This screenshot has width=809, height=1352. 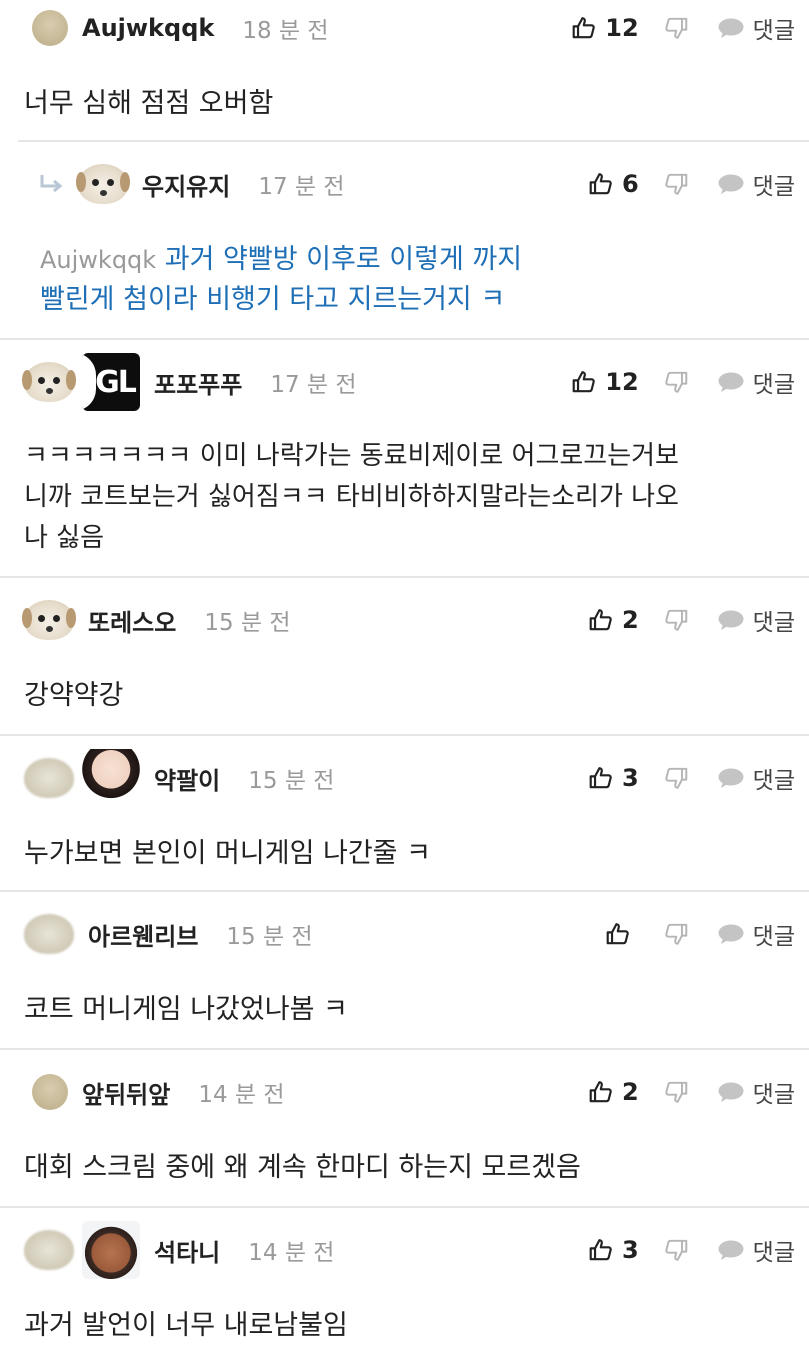 I want to click on comment-meta: GL 포포푸푸 17 분 전, so click(x=189, y=382).